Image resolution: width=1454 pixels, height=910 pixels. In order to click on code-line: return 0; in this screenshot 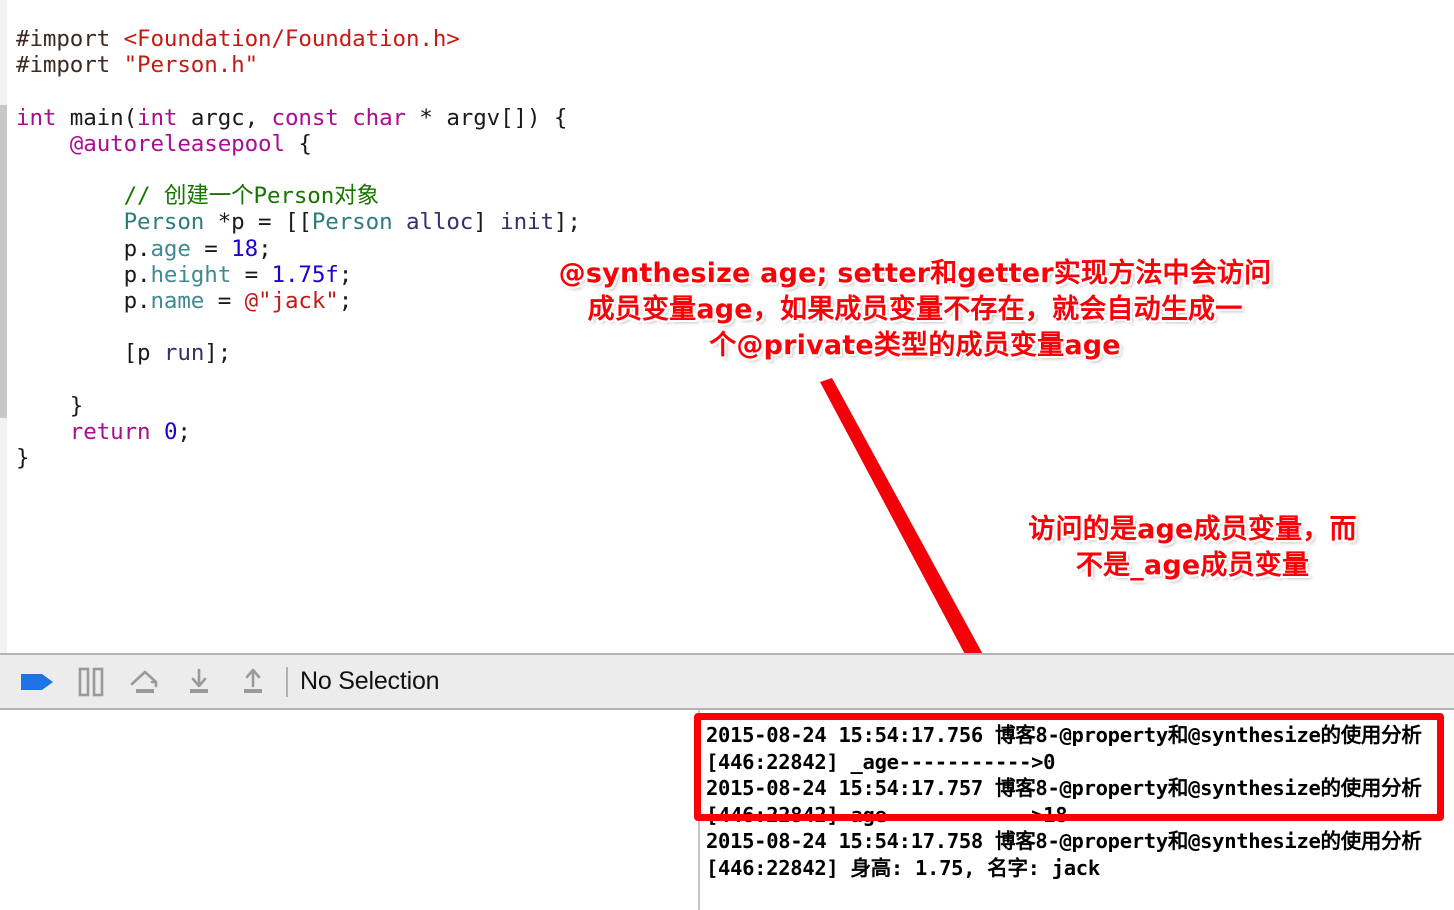, I will do `click(298, 432)`.